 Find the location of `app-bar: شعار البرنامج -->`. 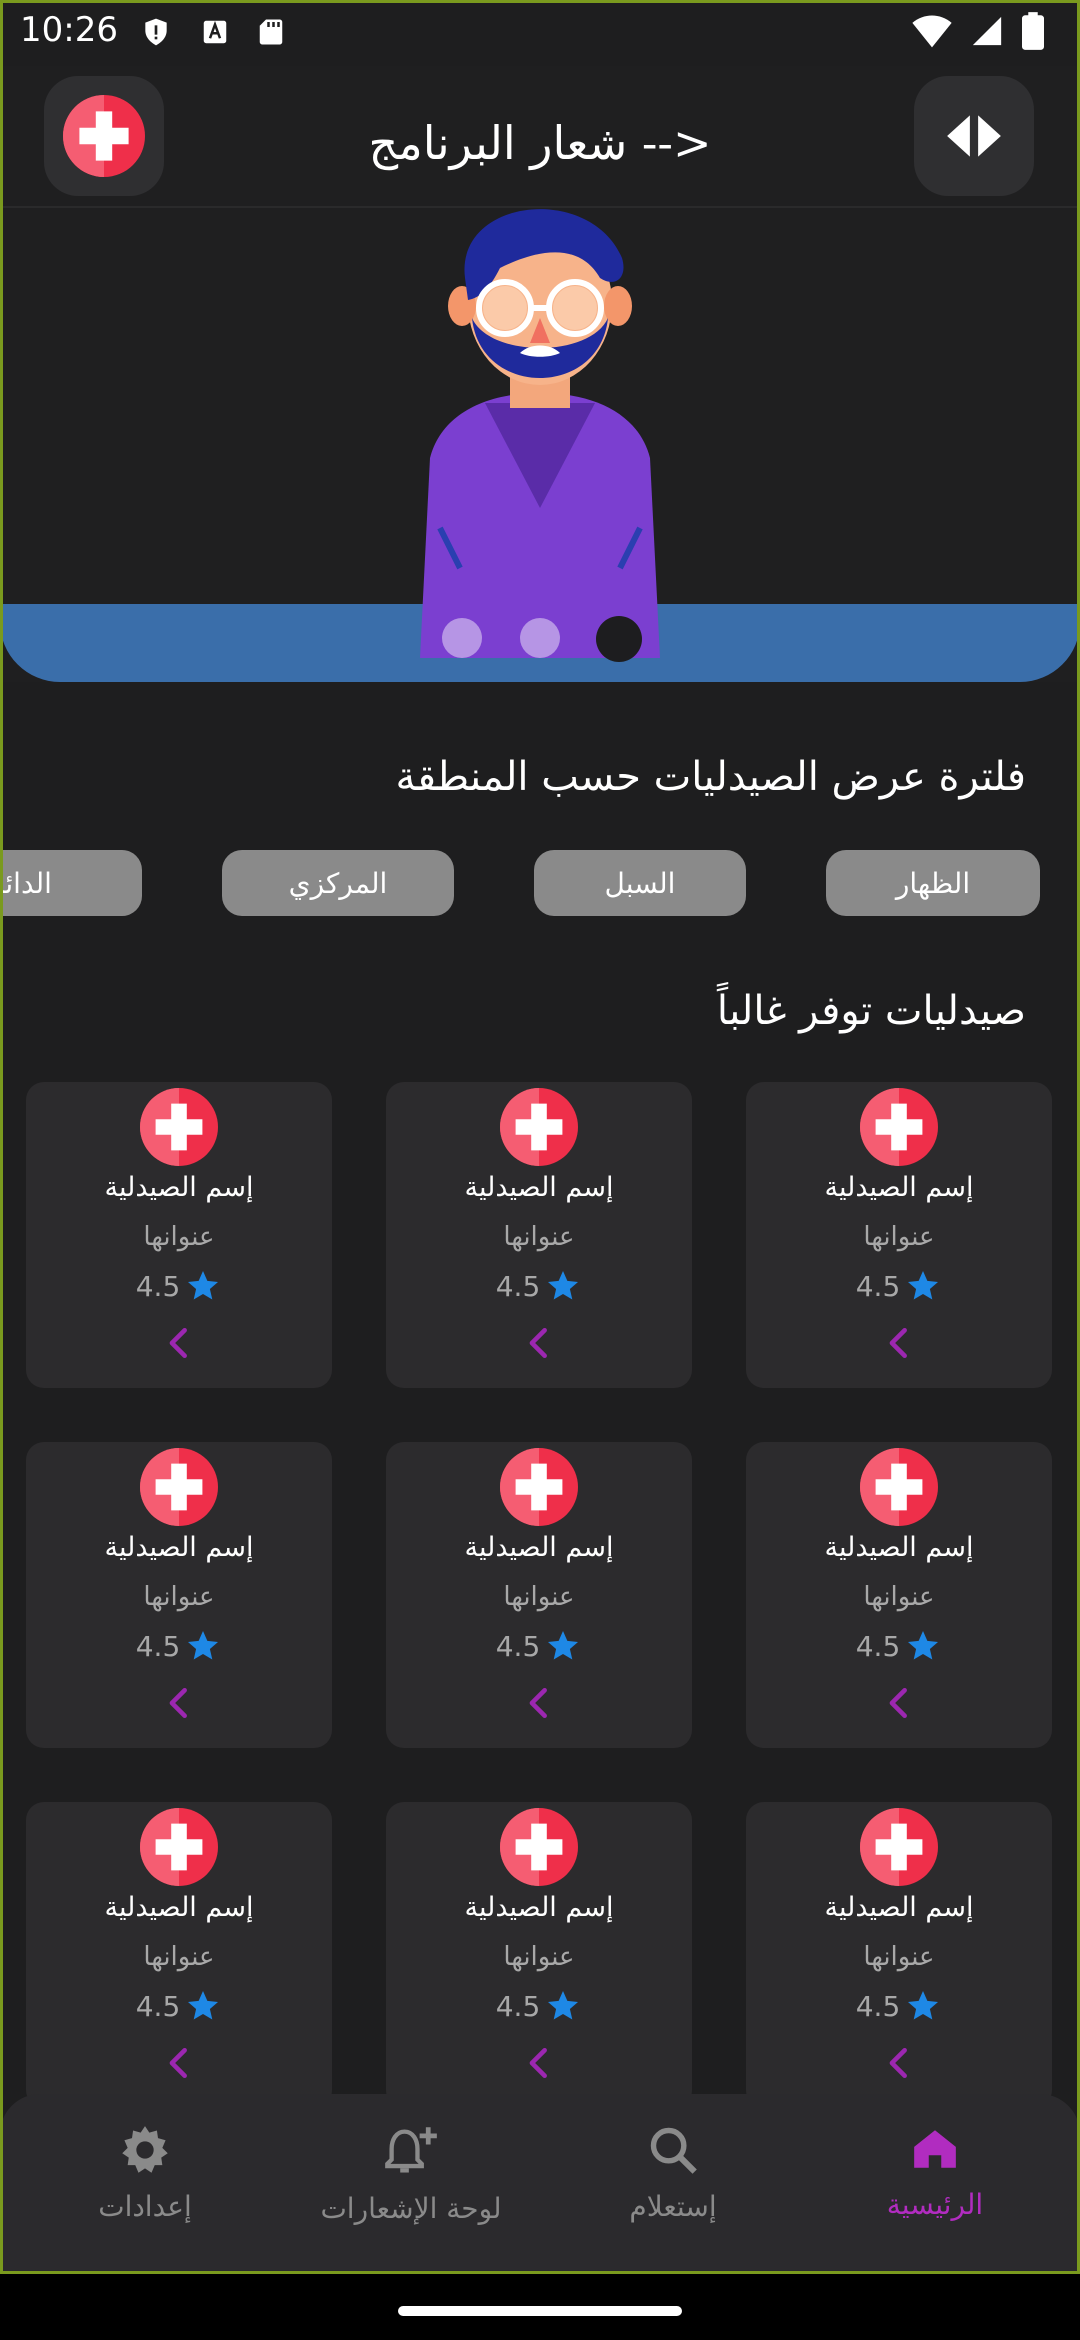

app-bar: شعار البرنامج --> is located at coordinates (540, 137).